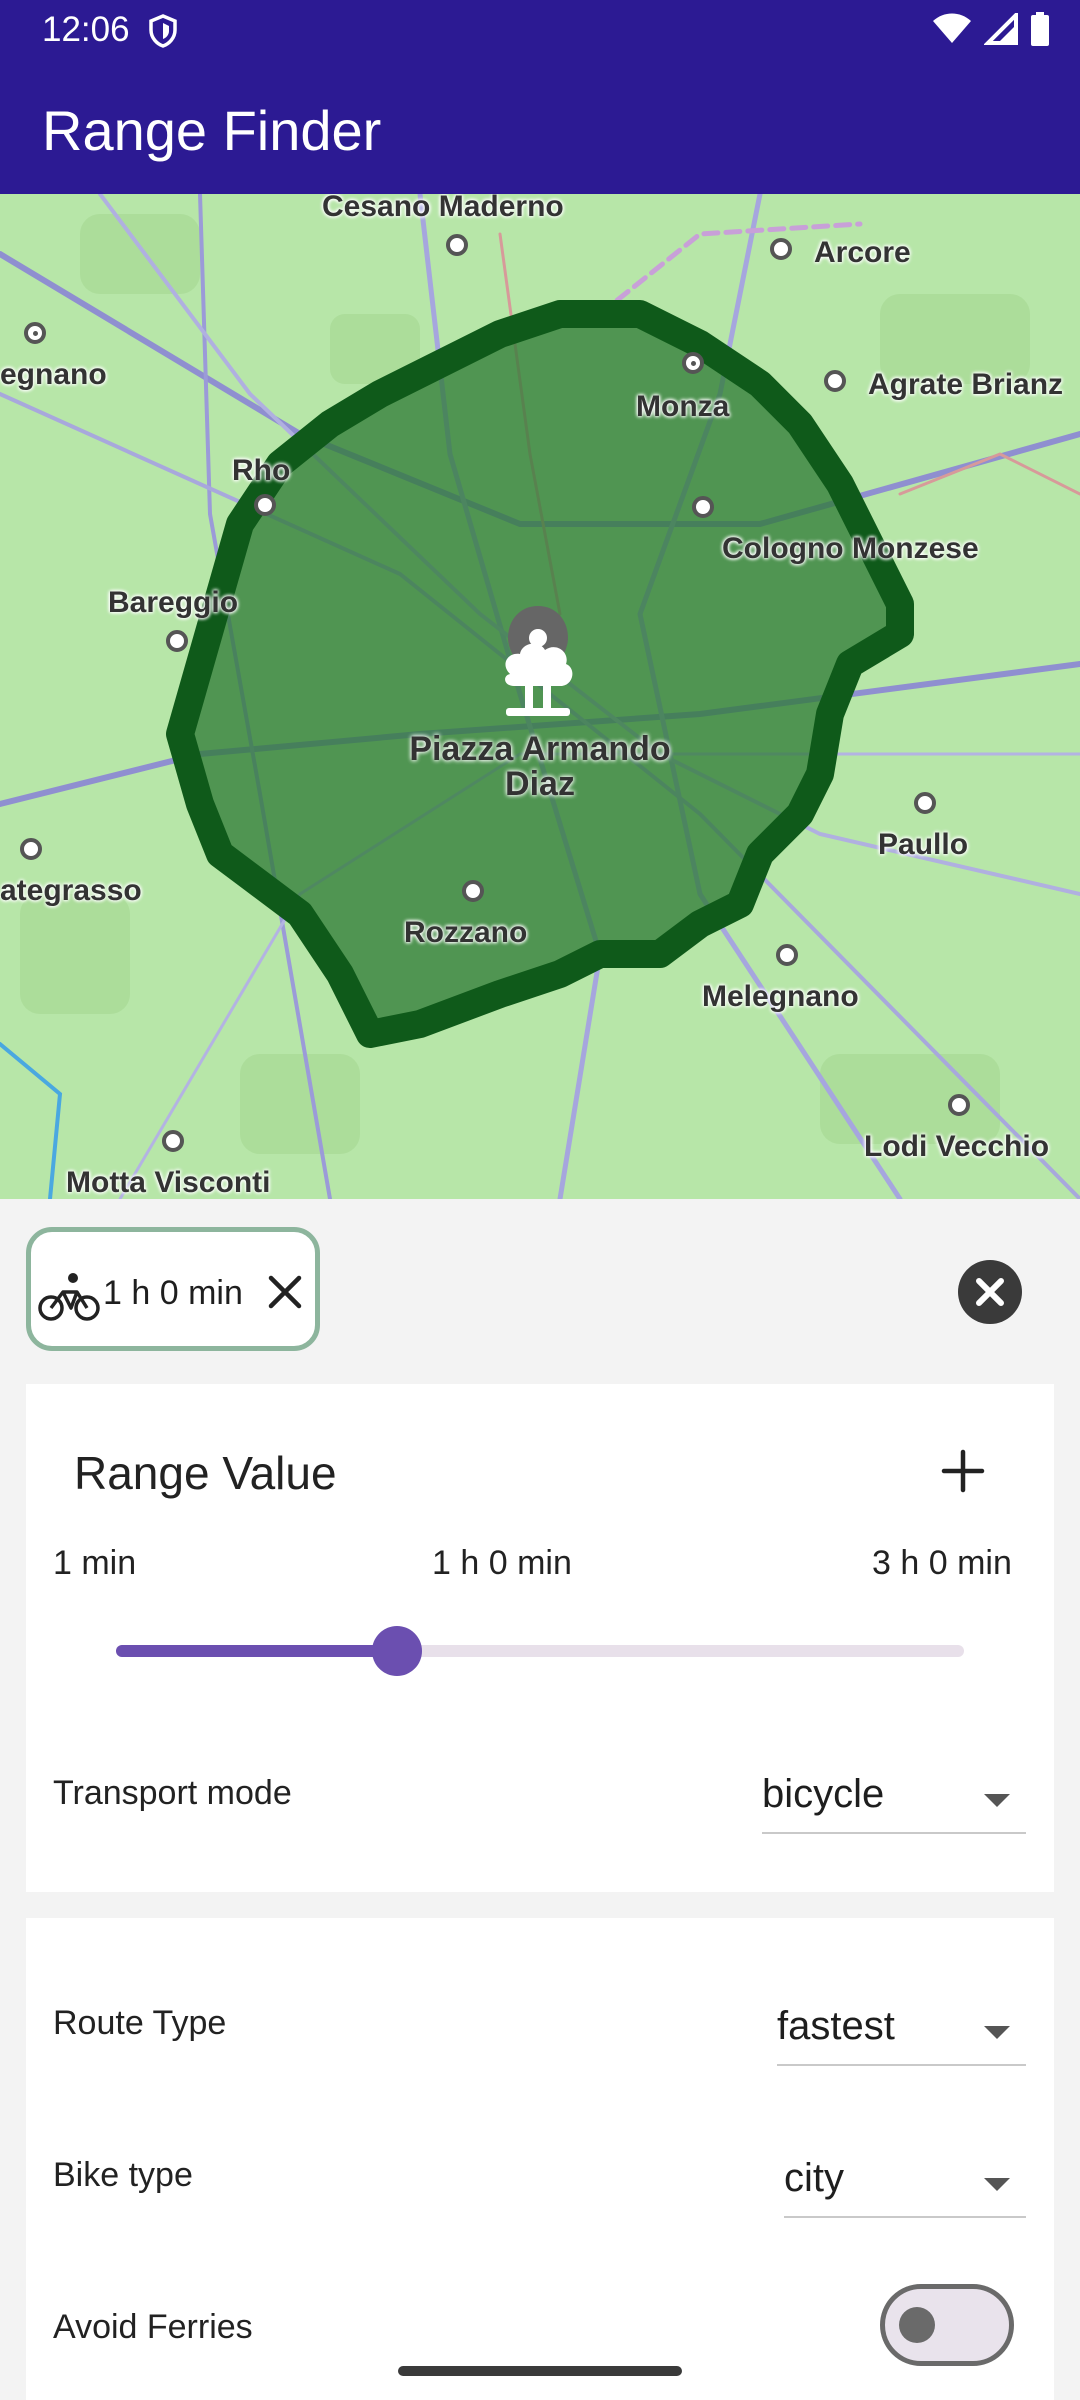  What do you see at coordinates (540, 2371) in the screenshot?
I see `home-indicator` at bounding box center [540, 2371].